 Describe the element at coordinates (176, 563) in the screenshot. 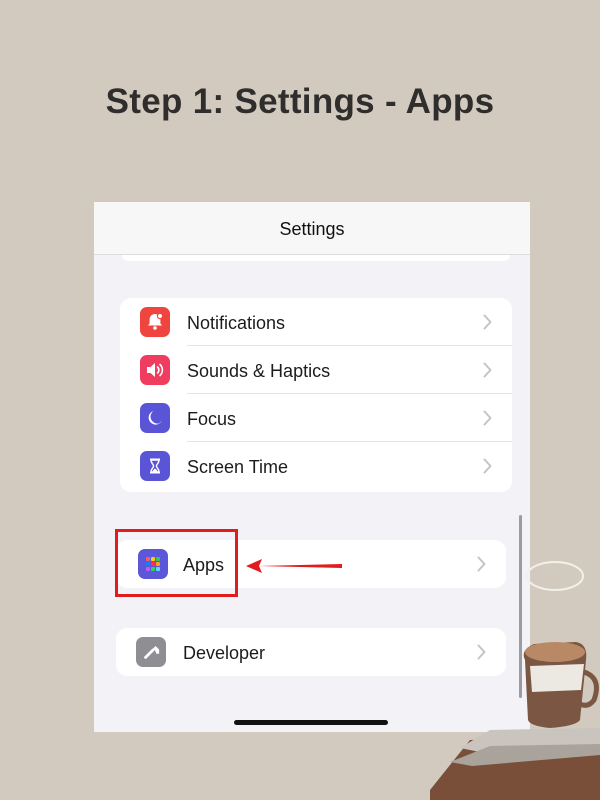

I see `apps-highlight-box` at that location.